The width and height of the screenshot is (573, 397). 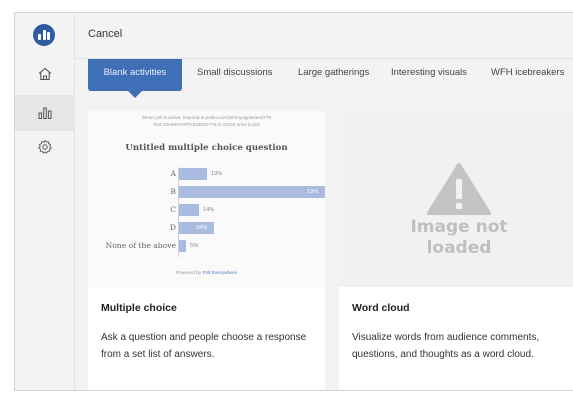 I want to click on tab-interesting-visuals: Interesting visuals, so click(x=429, y=72).